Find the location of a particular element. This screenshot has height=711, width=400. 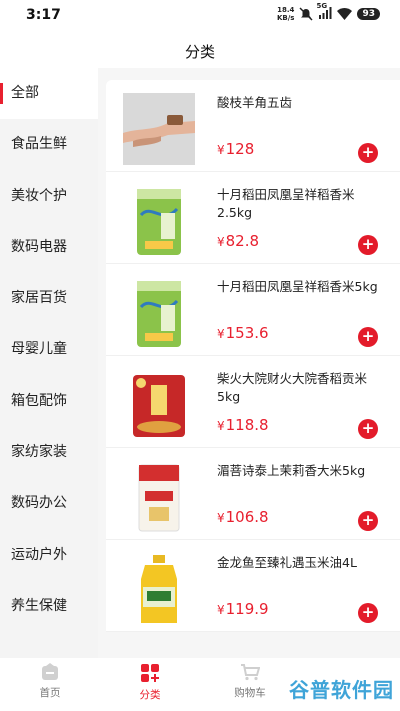

sidebar-item-home: 家居百货 is located at coordinates (49, 298).